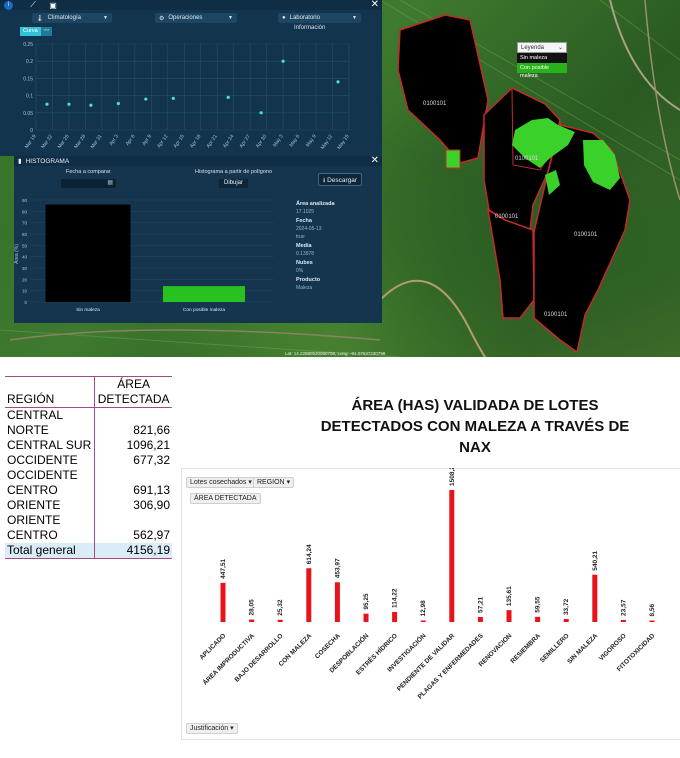 This screenshot has height=758, width=680. What do you see at coordinates (133, 400) in the screenshot?
I see `header-detectada: DETECTADA` at bounding box center [133, 400].